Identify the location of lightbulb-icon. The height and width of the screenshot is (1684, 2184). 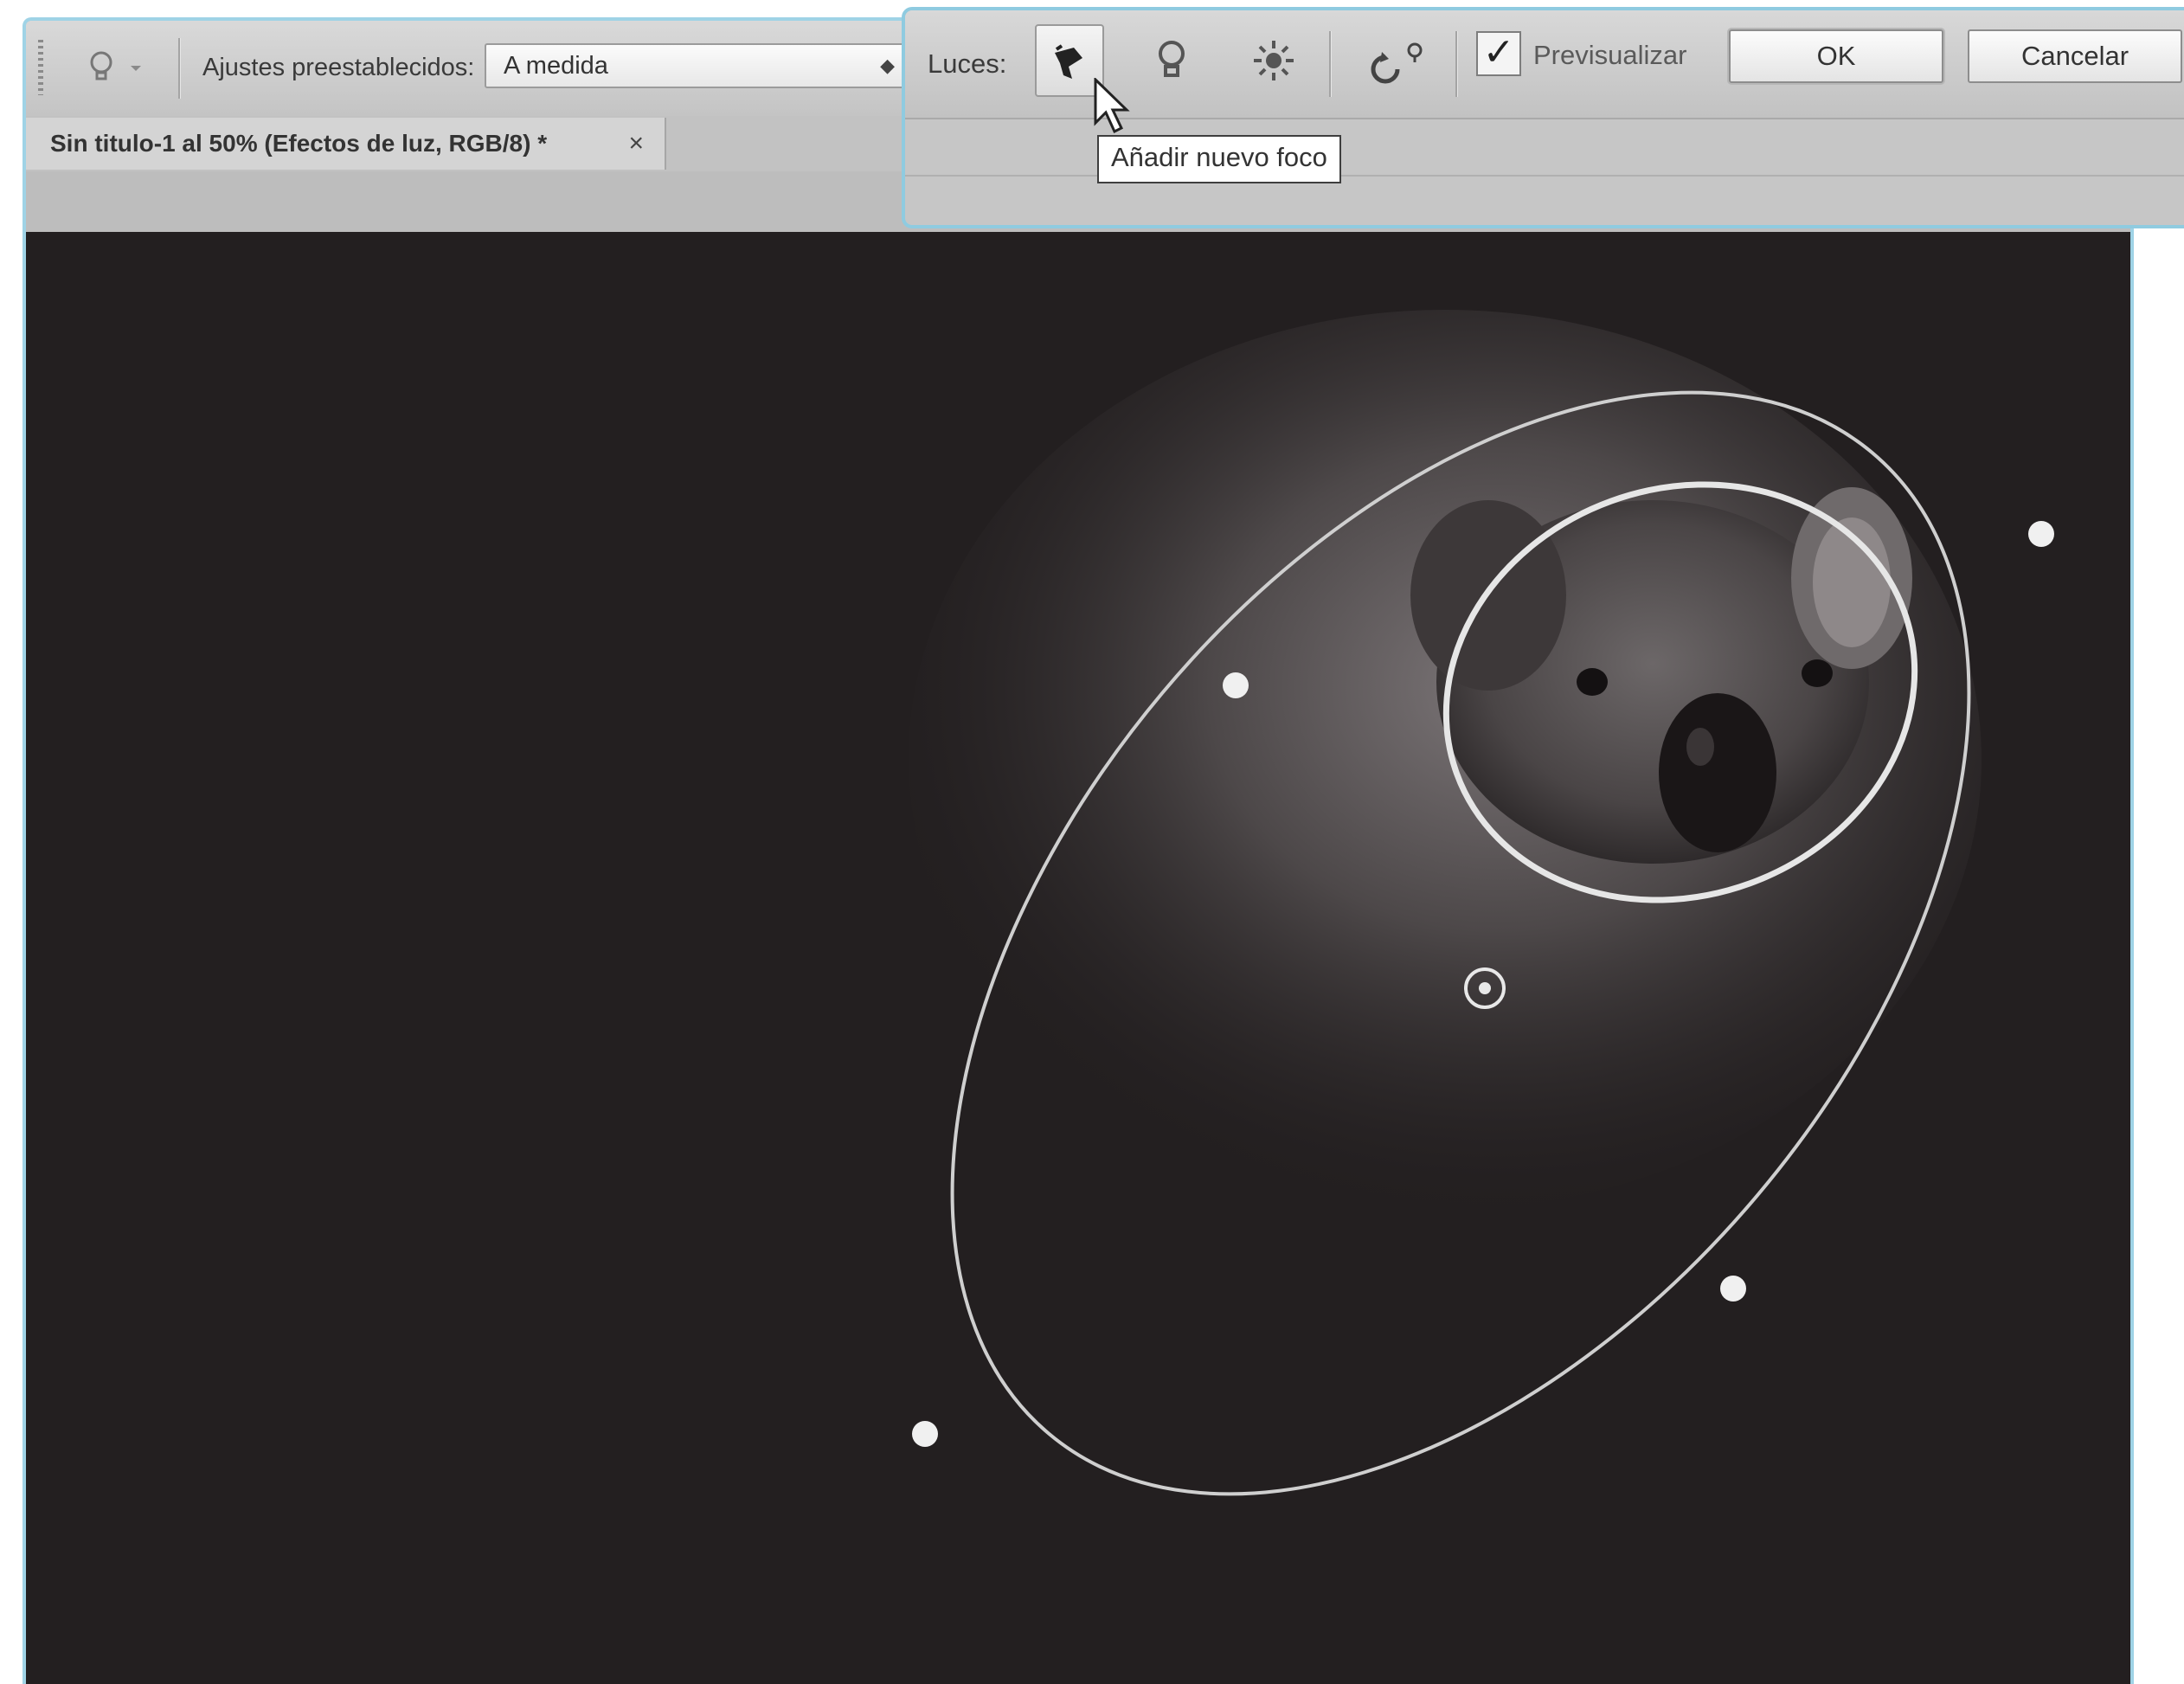
(101, 68).